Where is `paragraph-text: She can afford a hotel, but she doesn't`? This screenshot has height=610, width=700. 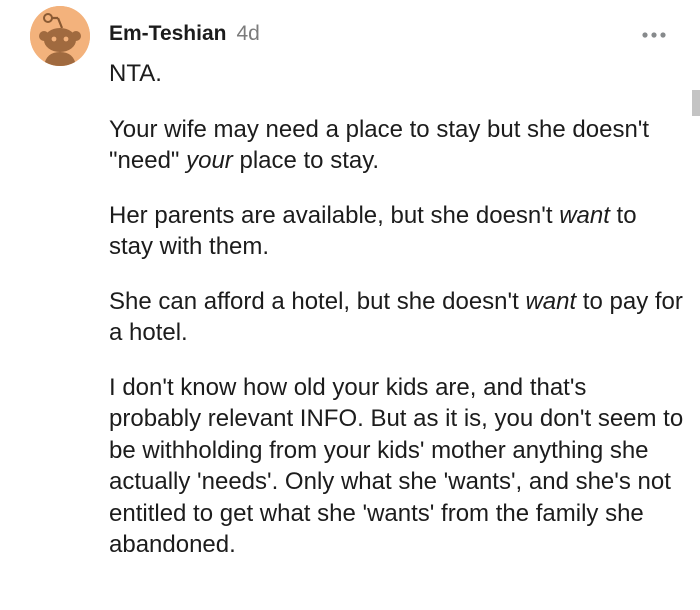
paragraph-text: She can afford a hotel, but she doesn't is located at coordinates (317, 301).